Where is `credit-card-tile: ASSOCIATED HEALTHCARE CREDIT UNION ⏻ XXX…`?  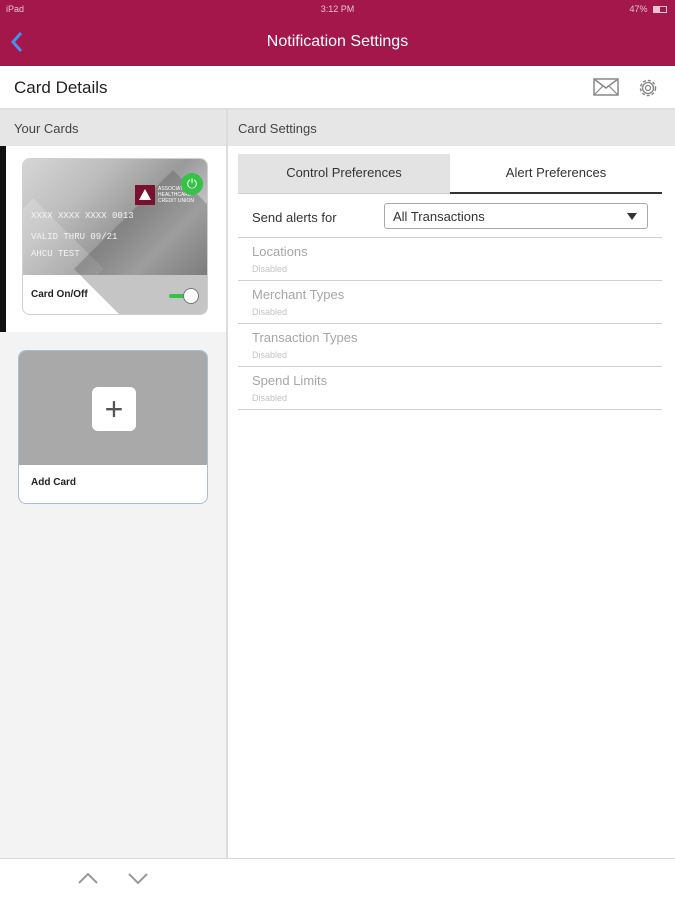
credit-card-tile: ASSOCIATED HEALTHCARE CREDIT UNION ⏻ XXX… is located at coordinates (115, 236).